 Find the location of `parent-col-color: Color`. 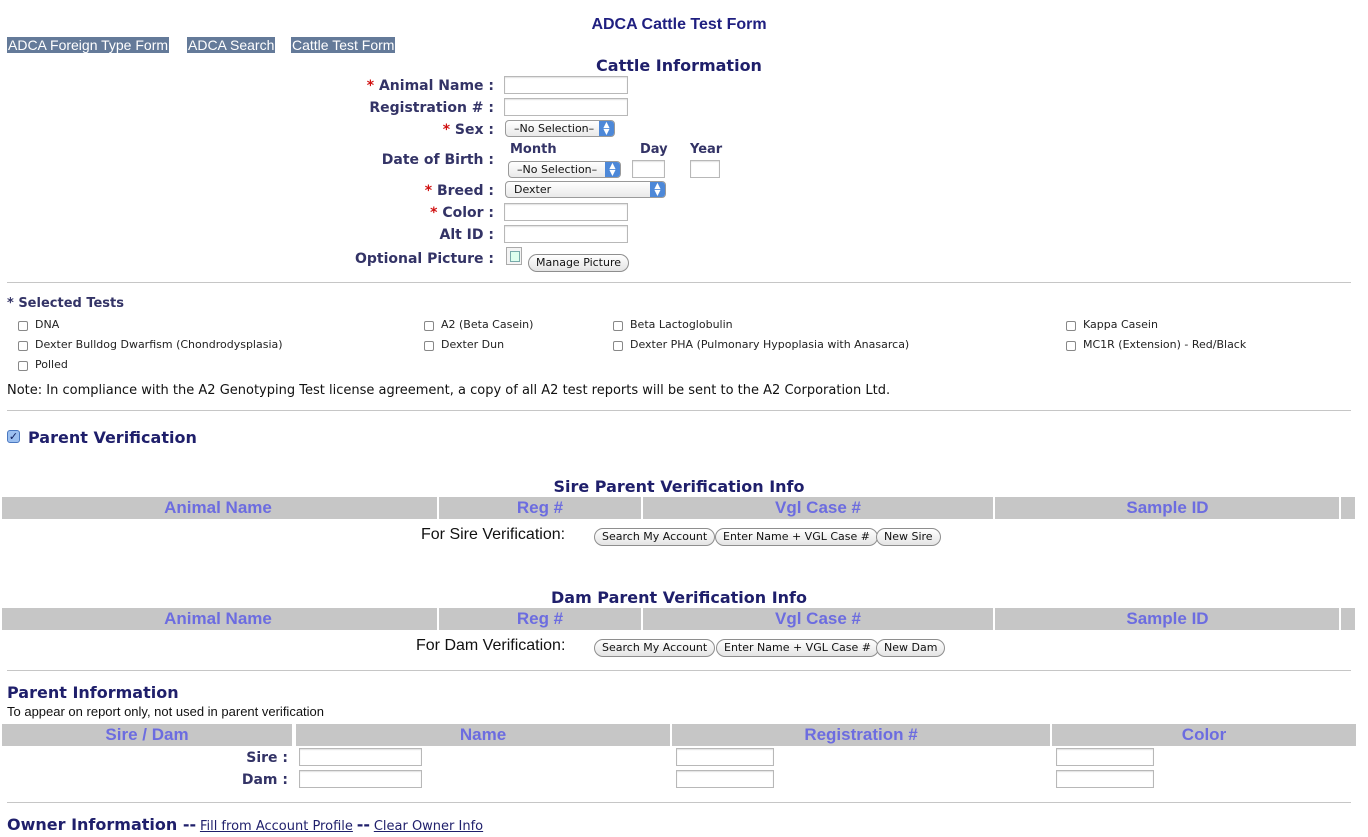

parent-col-color: Color is located at coordinates (1203, 735).